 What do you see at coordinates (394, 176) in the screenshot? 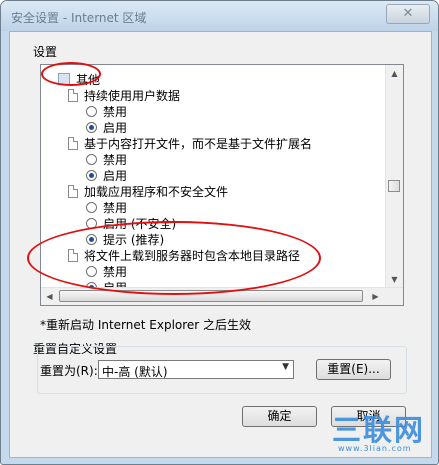
I see `vertical-scrollbar: ▲ ▼` at bounding box center [394, 176].